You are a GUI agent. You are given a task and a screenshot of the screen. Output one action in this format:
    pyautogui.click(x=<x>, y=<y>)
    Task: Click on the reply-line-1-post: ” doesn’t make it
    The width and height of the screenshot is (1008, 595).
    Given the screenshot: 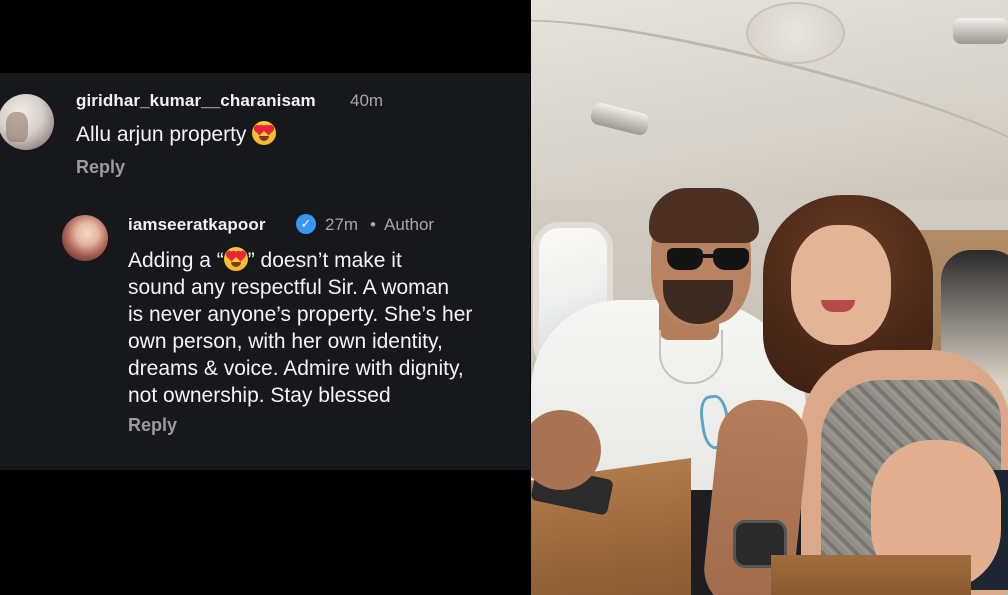 What is the action you would take?
    pyautogui.click(x=324, y=260)
    